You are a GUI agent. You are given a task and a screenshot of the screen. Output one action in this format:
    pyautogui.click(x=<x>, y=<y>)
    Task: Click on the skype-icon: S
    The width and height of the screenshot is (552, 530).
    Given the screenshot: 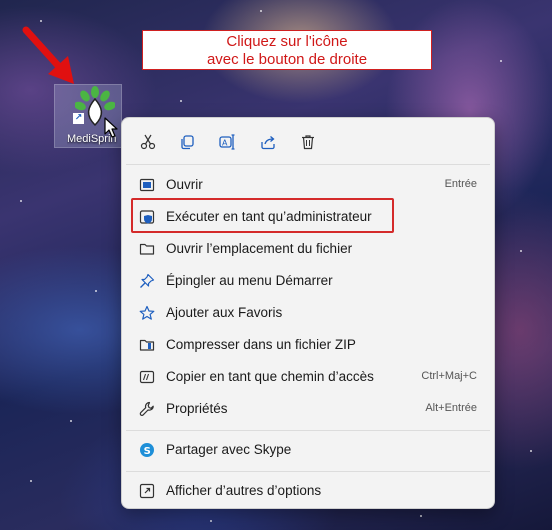 What is the action you would take?
    pyautogui.click(x=147, y=450)
    